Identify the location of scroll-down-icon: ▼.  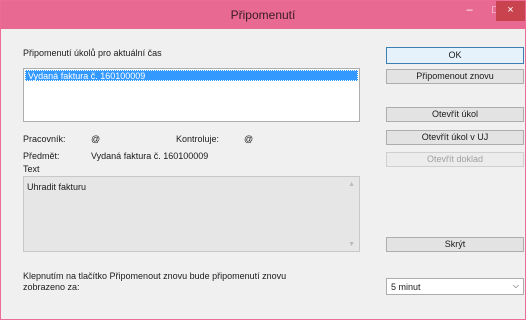
(351, 244).